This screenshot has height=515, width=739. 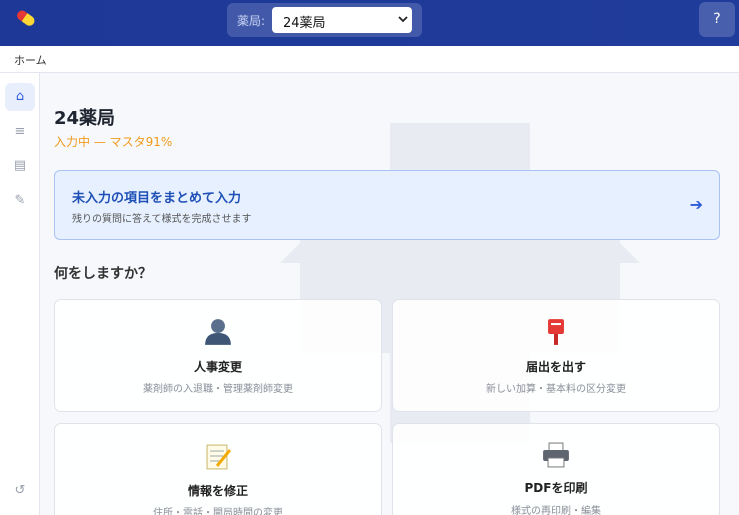 I want to click on pencil-icon: ✎, so click(x=20, y=200).